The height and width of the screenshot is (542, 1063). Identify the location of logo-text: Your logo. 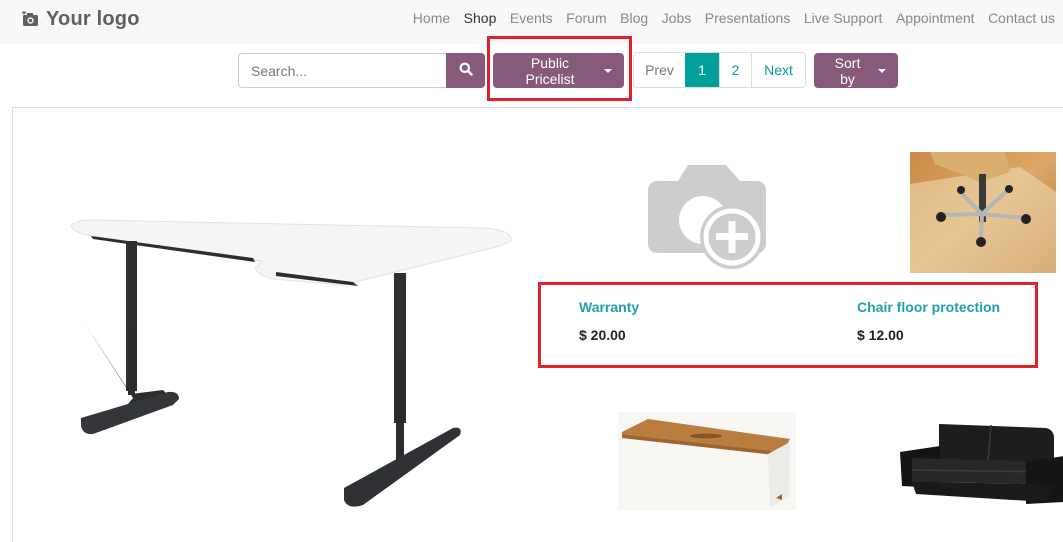
(93, 18).